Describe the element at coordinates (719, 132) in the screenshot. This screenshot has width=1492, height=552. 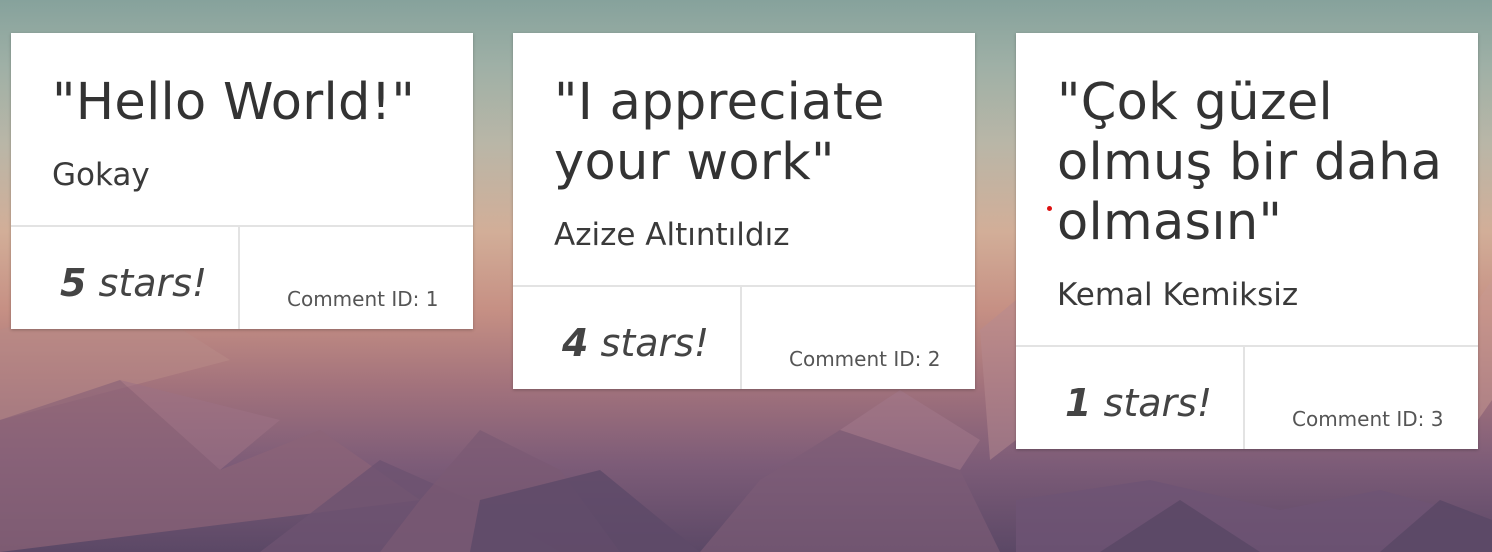
I see `comment-quote: "I appreciate your work"` at that location.